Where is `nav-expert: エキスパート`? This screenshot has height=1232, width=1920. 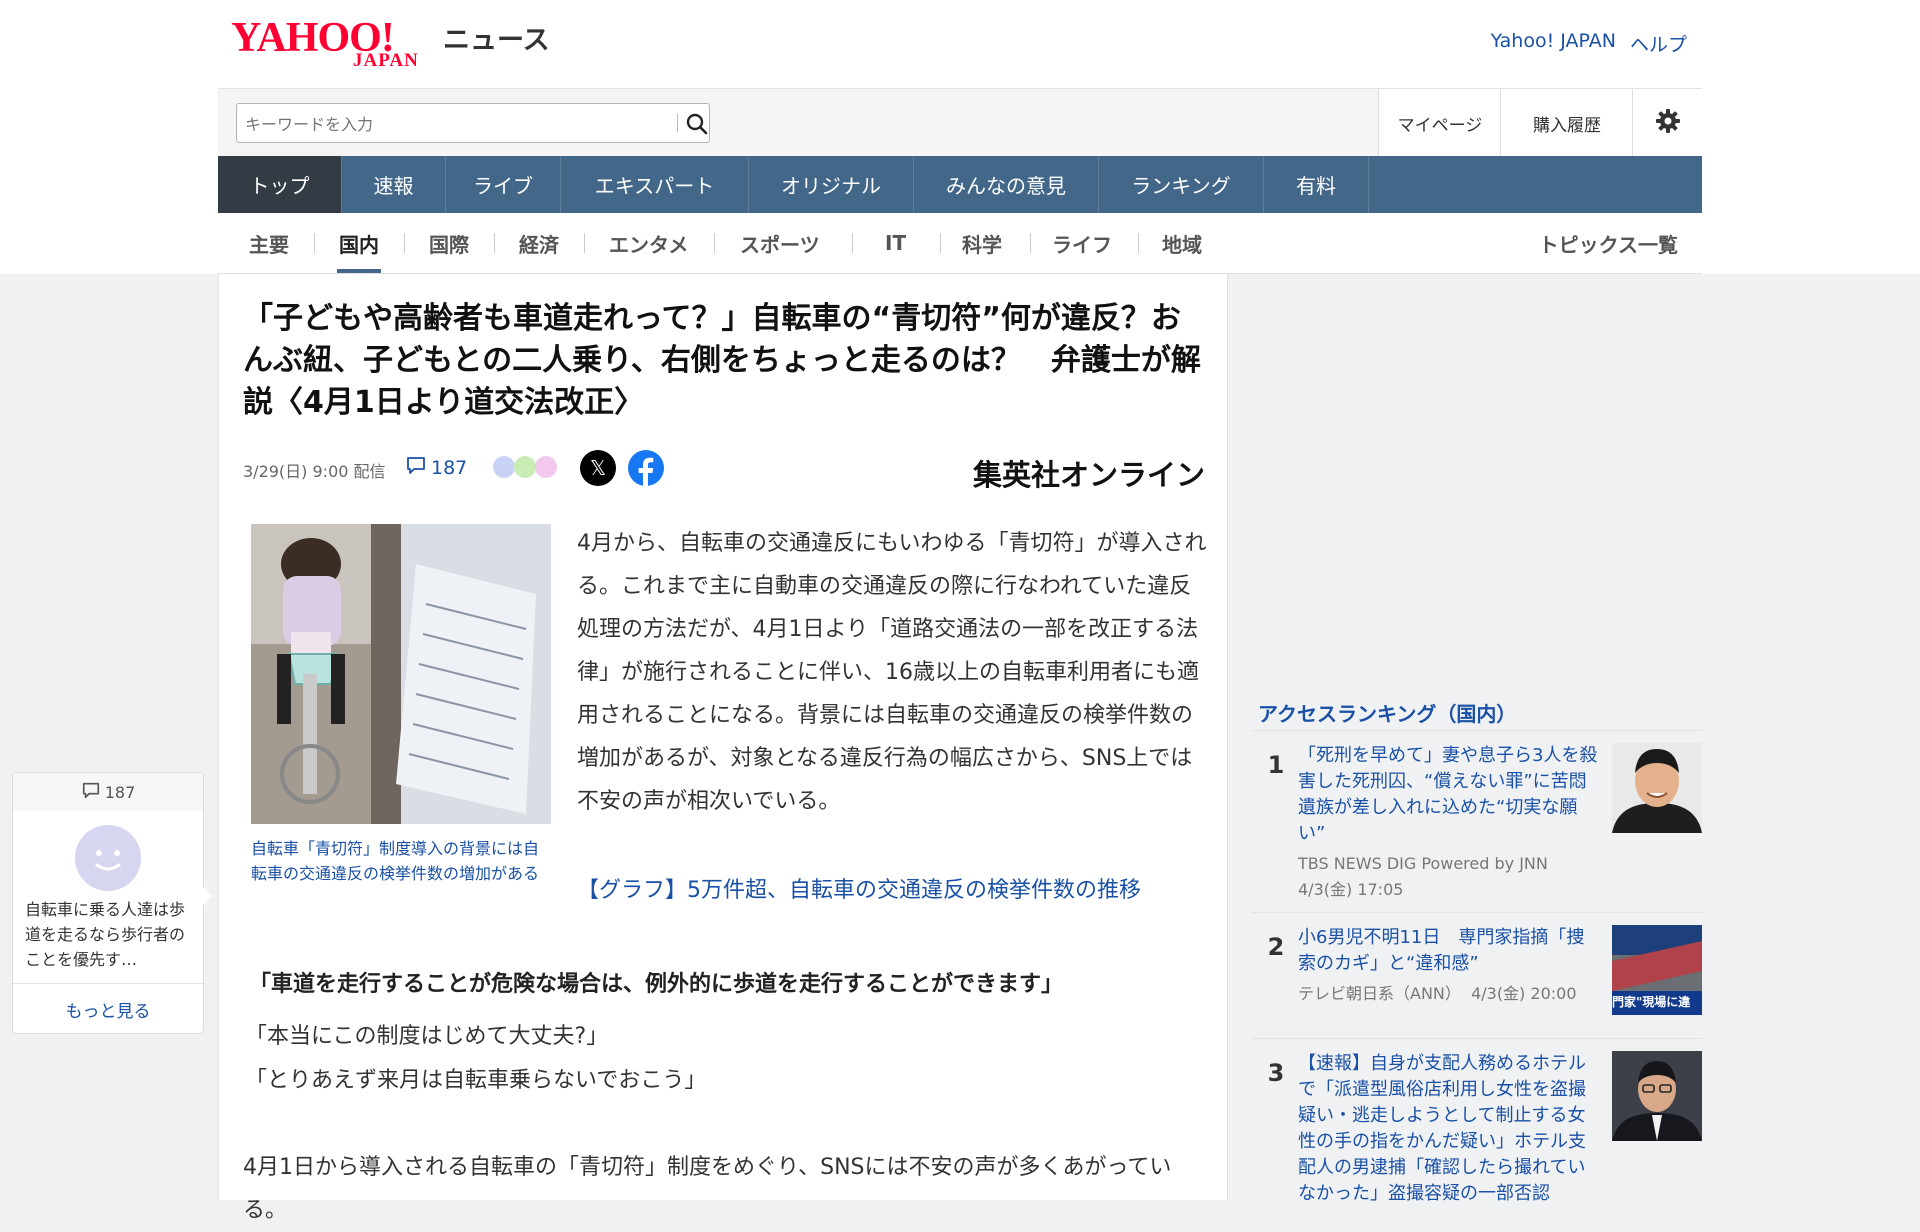
nav-expert: エキスパート is located at coordinates (655, 184).